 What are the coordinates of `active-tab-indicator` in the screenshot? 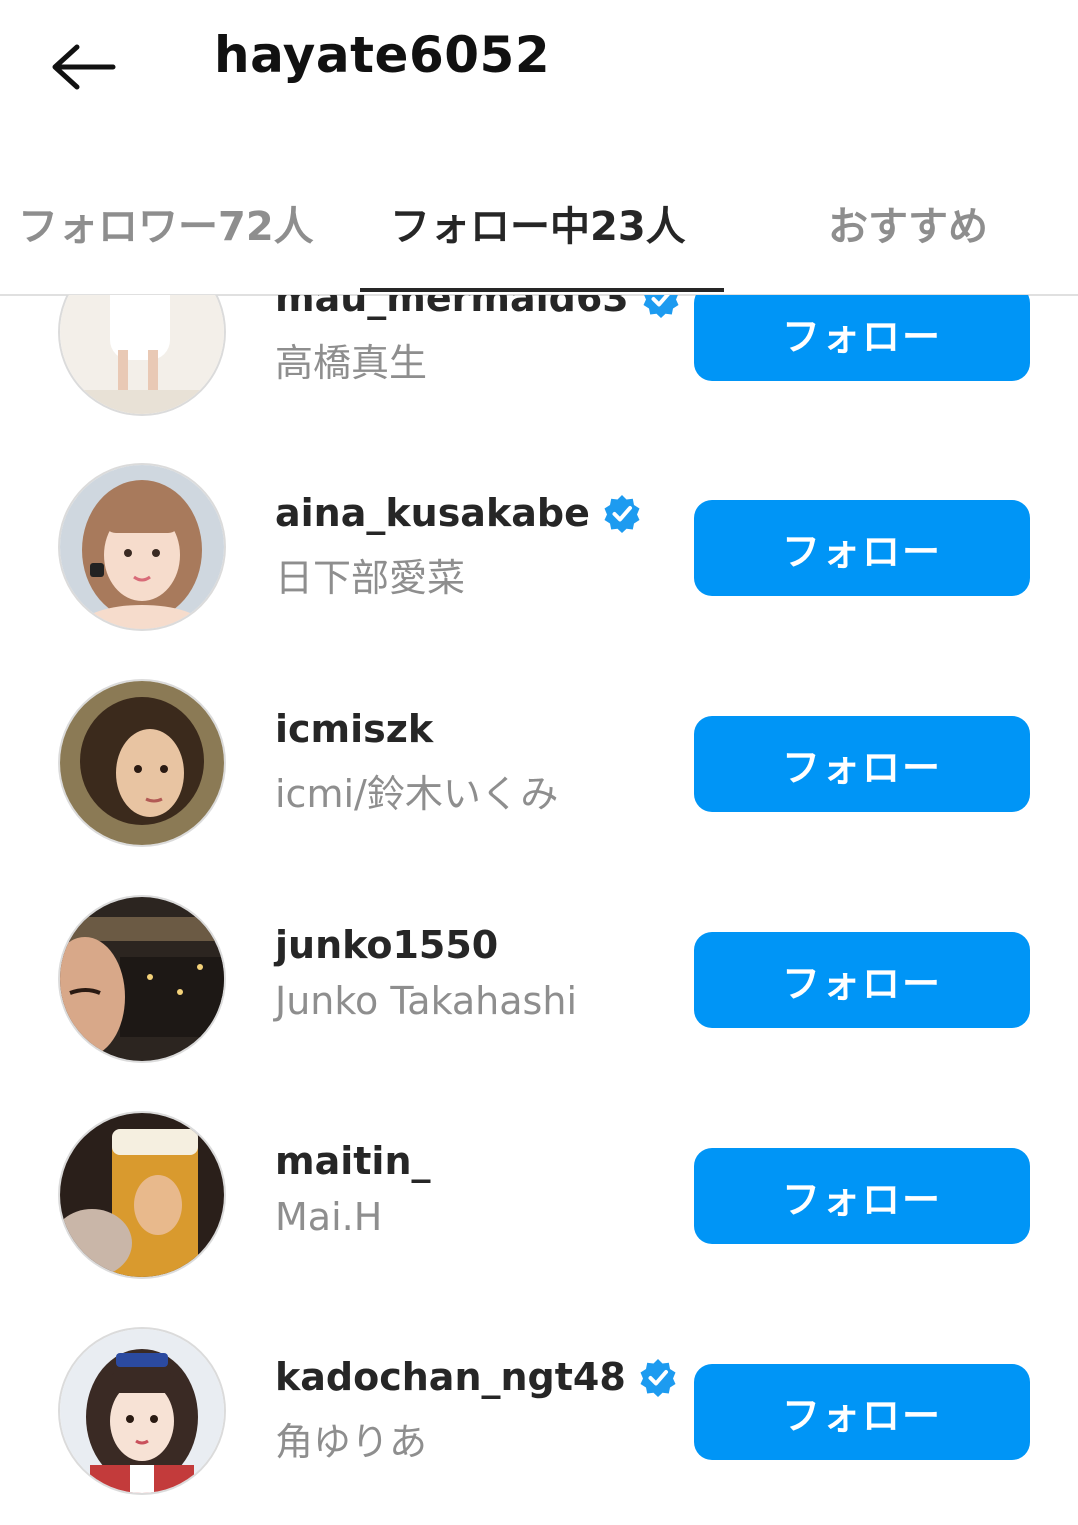 It's located at (542, 290).